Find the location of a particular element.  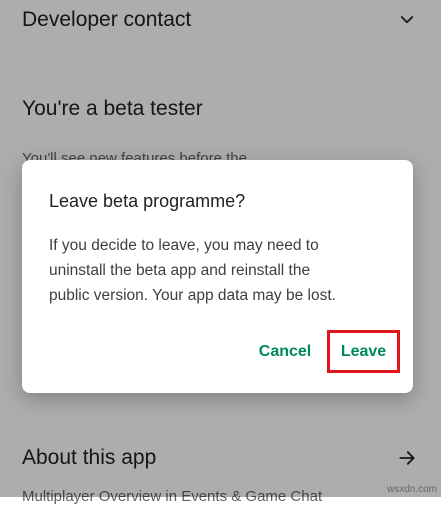

dialog-message-line: If you decide to leave, you may need to is located at coordinates (184, 245).